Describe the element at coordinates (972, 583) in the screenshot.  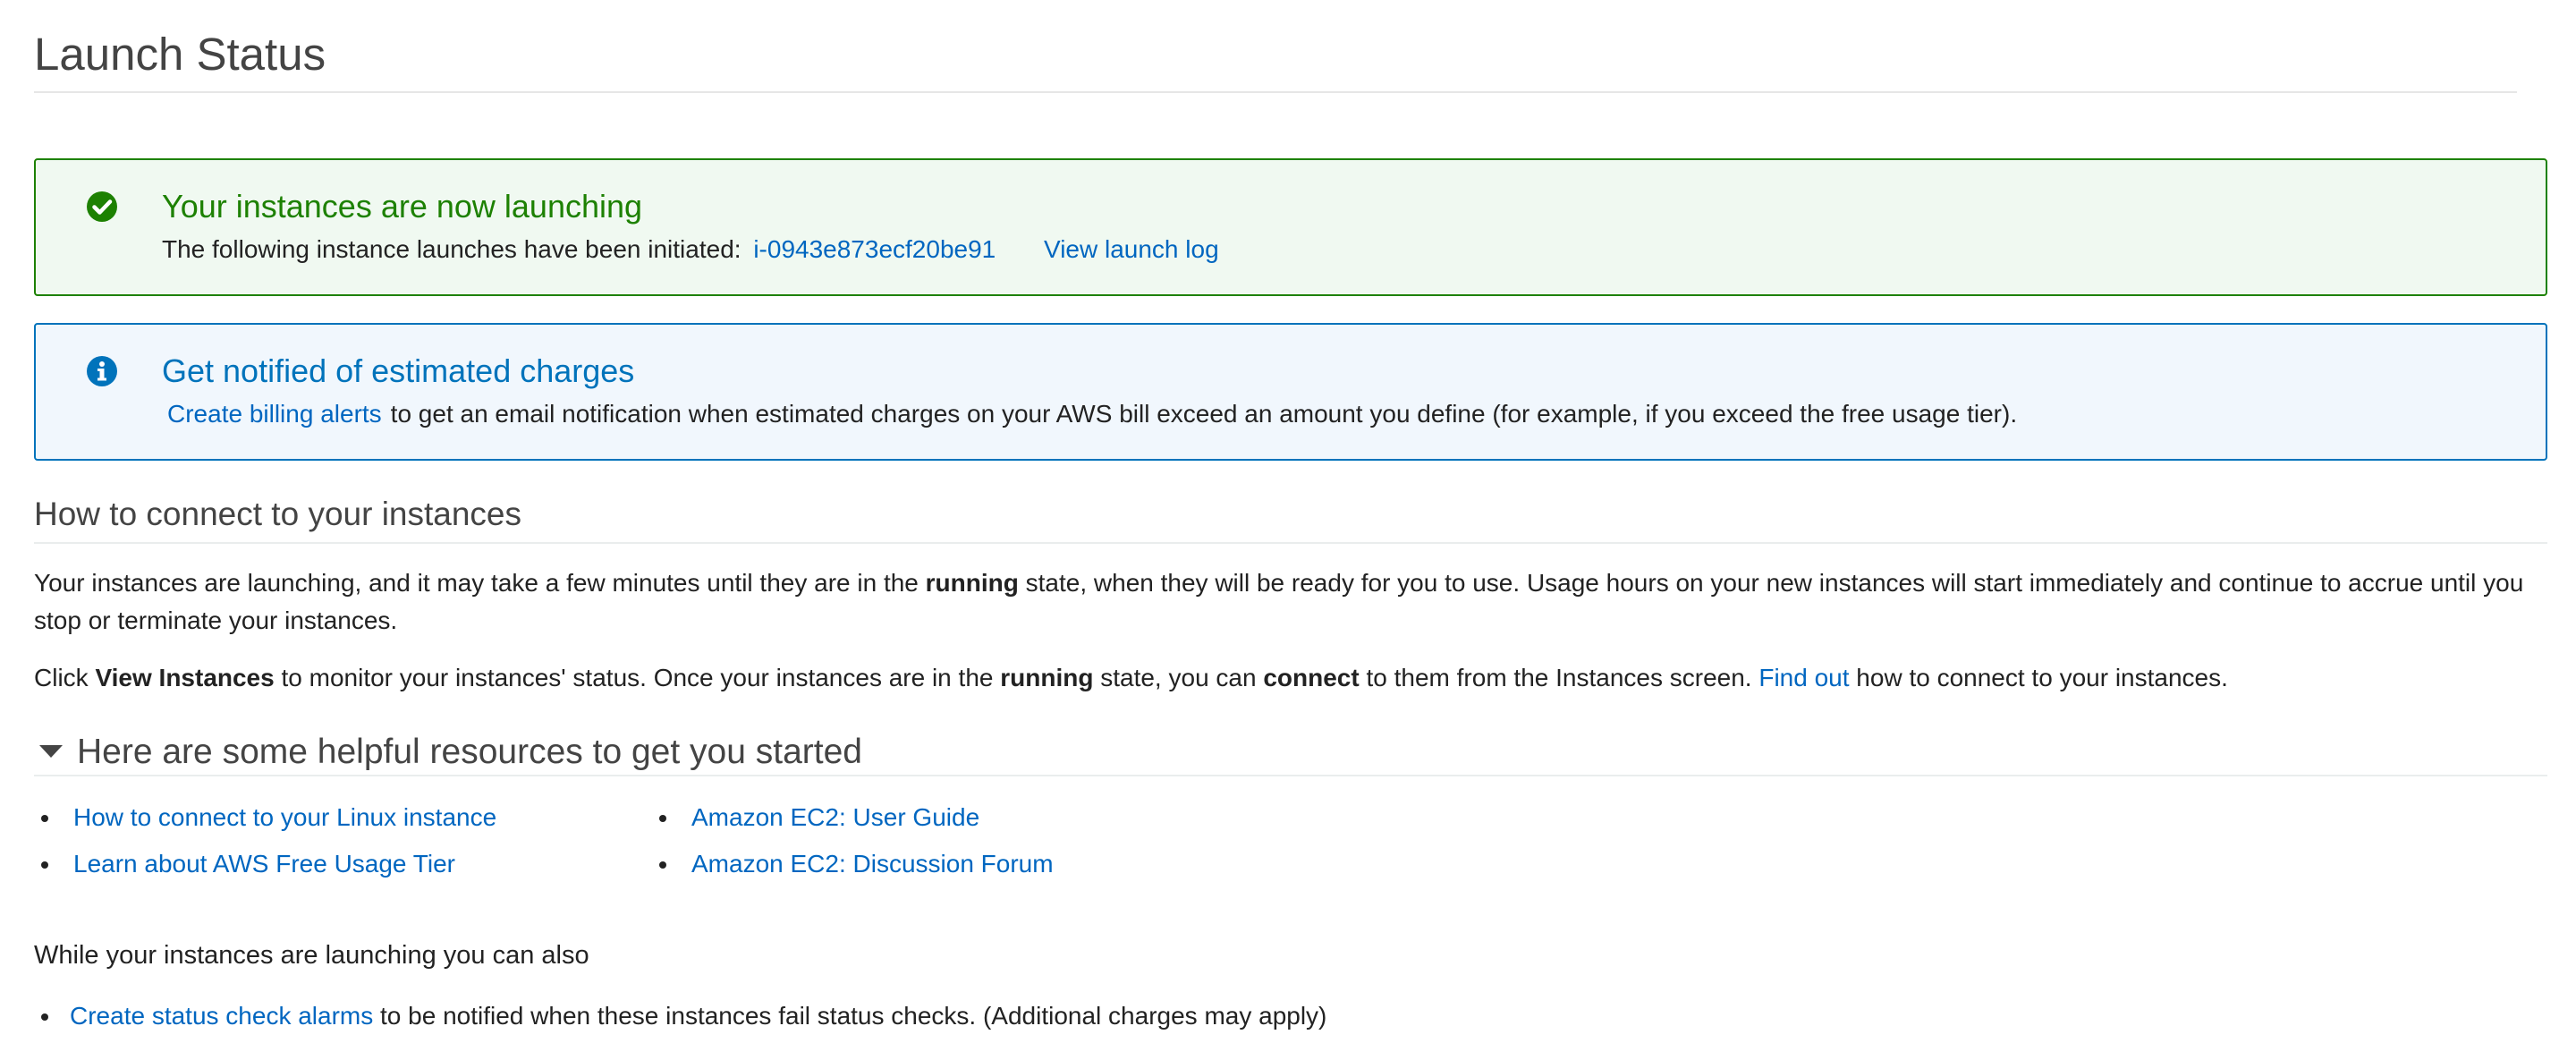
I see `running-emphasis: running` at that location.